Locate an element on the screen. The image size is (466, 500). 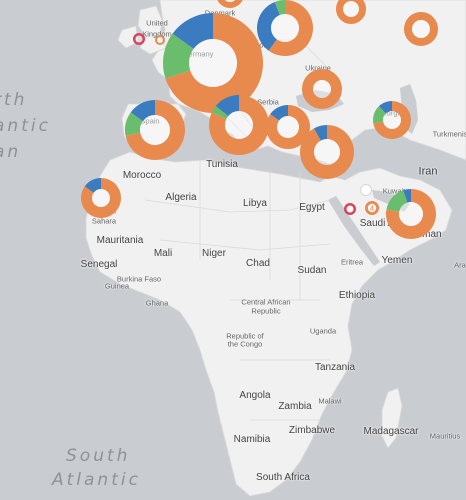
country-label: Tanzania is located at coordinates (335, 367).